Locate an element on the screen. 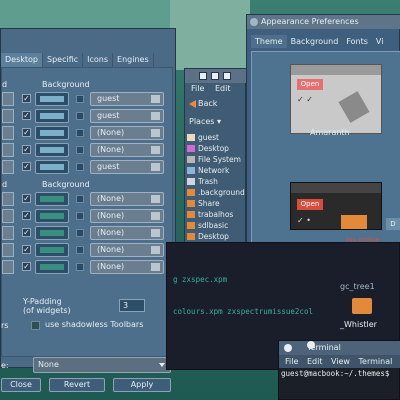  terminal-menu-view: View is located at coordinates (340, 361).